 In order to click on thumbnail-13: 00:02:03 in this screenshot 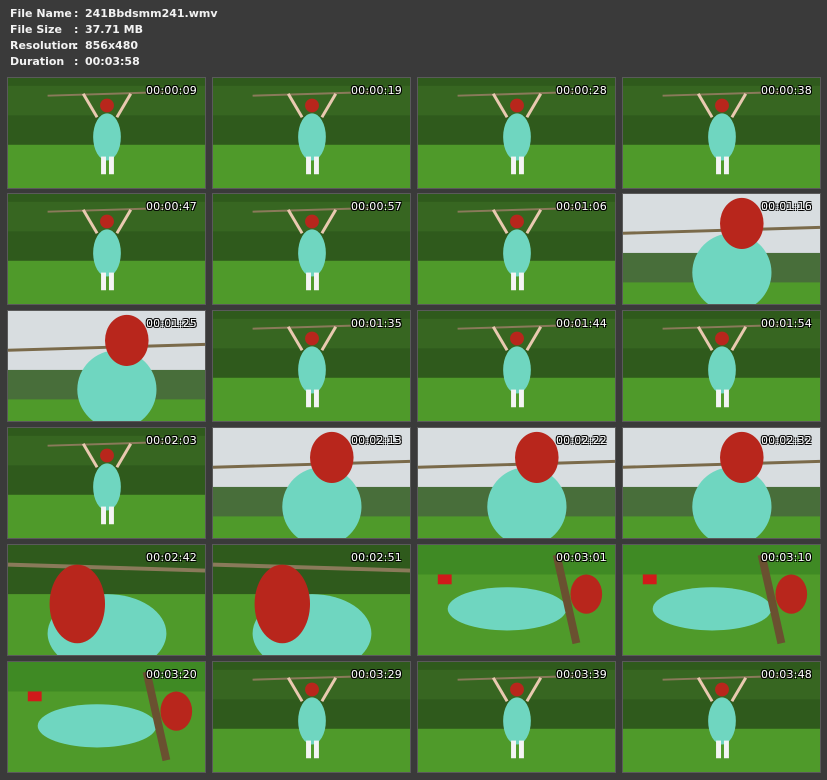, I will do `click(106, 483)`.